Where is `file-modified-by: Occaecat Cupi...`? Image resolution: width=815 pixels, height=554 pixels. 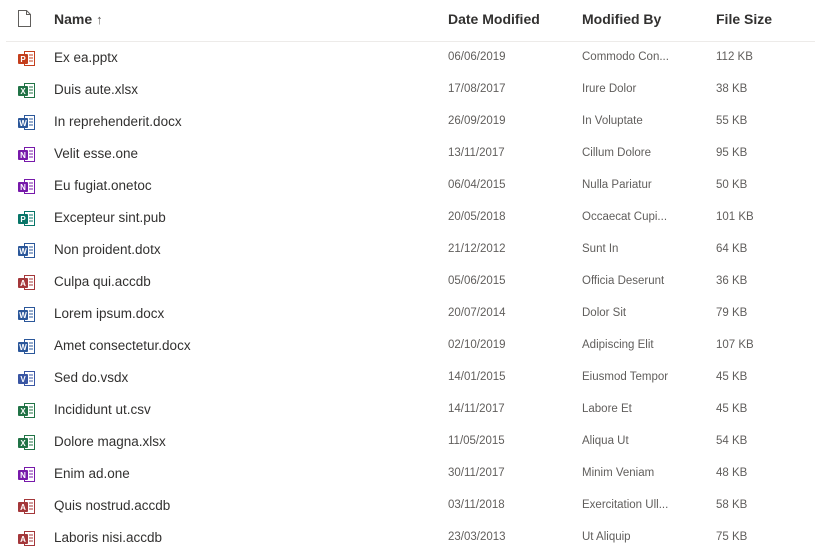
file-modified-by: Occaecat Cupi... is located at coordinates (625, 217).